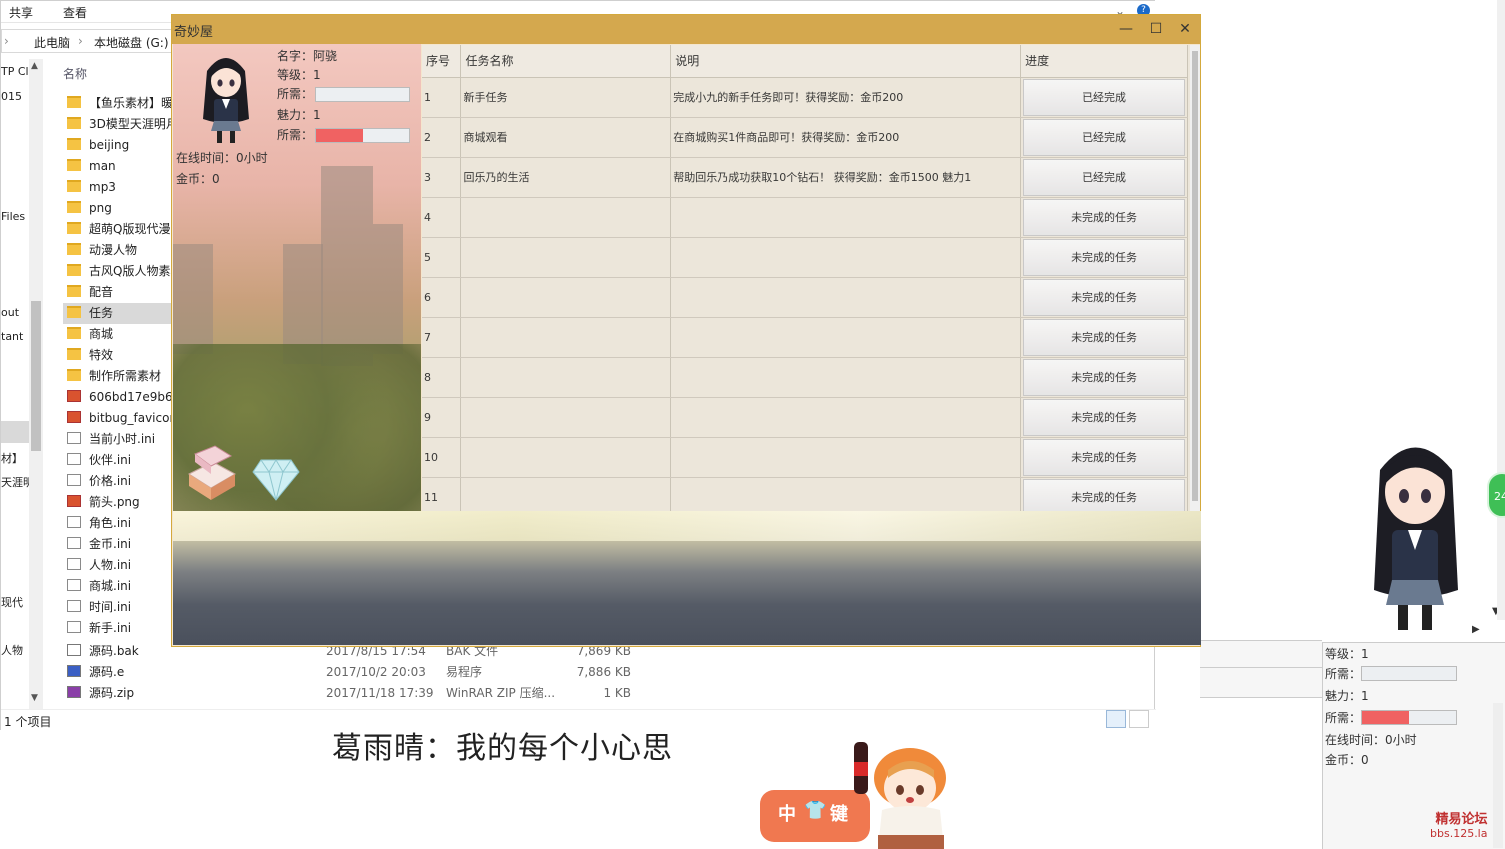  What do you see at coordinates (805, 494) in the screenshot?
I see `task-row: 11 未完成的任务` at bounding box center [805, 494].